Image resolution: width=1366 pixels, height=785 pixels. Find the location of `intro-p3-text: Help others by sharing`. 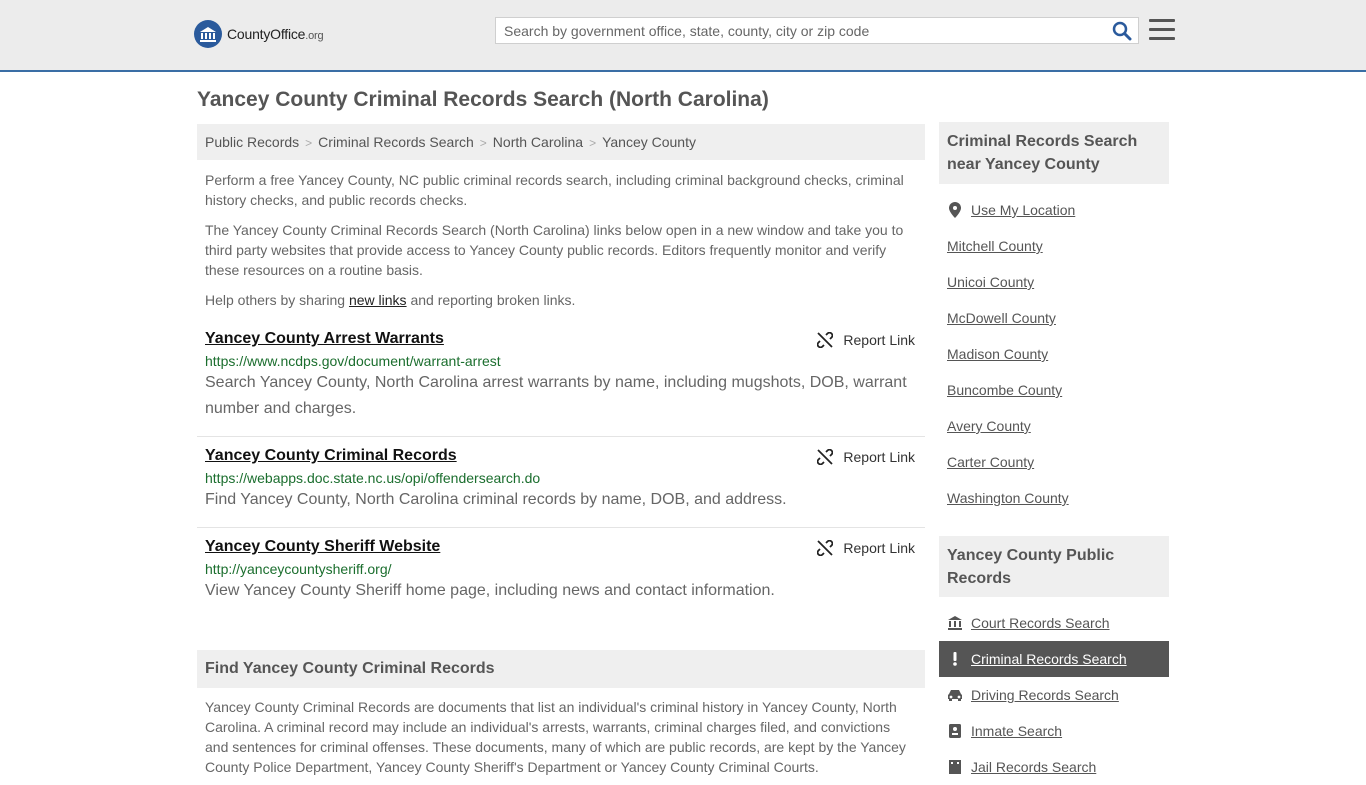

intro-p3-text: Help others by sharing is located at coordinates (277, 300).